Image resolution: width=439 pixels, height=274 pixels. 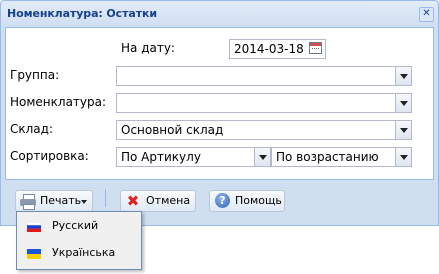 I want to click on cancel-button: ✖ Отмена, so click(x=158, y=201).